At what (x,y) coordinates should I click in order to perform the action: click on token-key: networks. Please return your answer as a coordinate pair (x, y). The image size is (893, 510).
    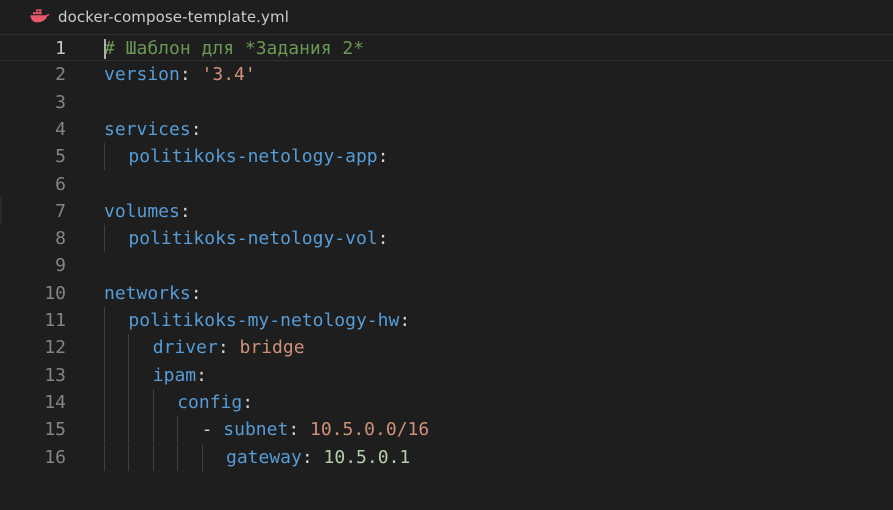
    Looking at the image, I should click on (147, 293).